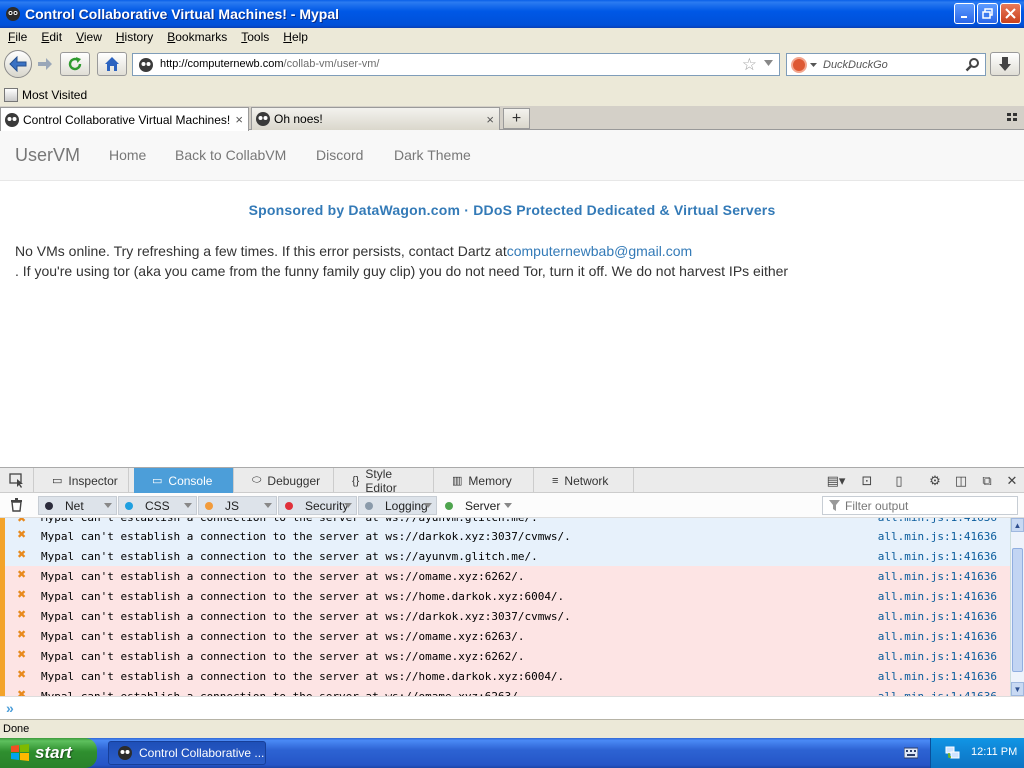 The image size is (1024, 768). Describe the element at coordinates (484, 480) in the screenshot. I see `devtools-tab-memory: ▥ Memory` at that location.